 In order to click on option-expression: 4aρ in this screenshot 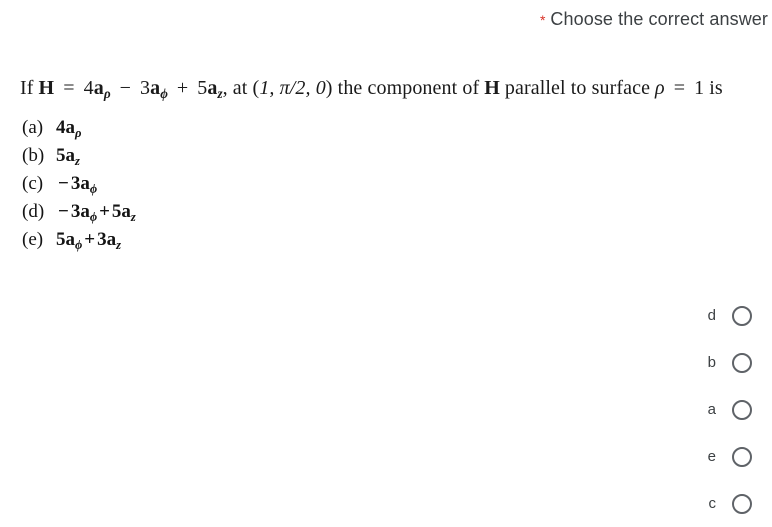, I will do `click(69, 128)`.